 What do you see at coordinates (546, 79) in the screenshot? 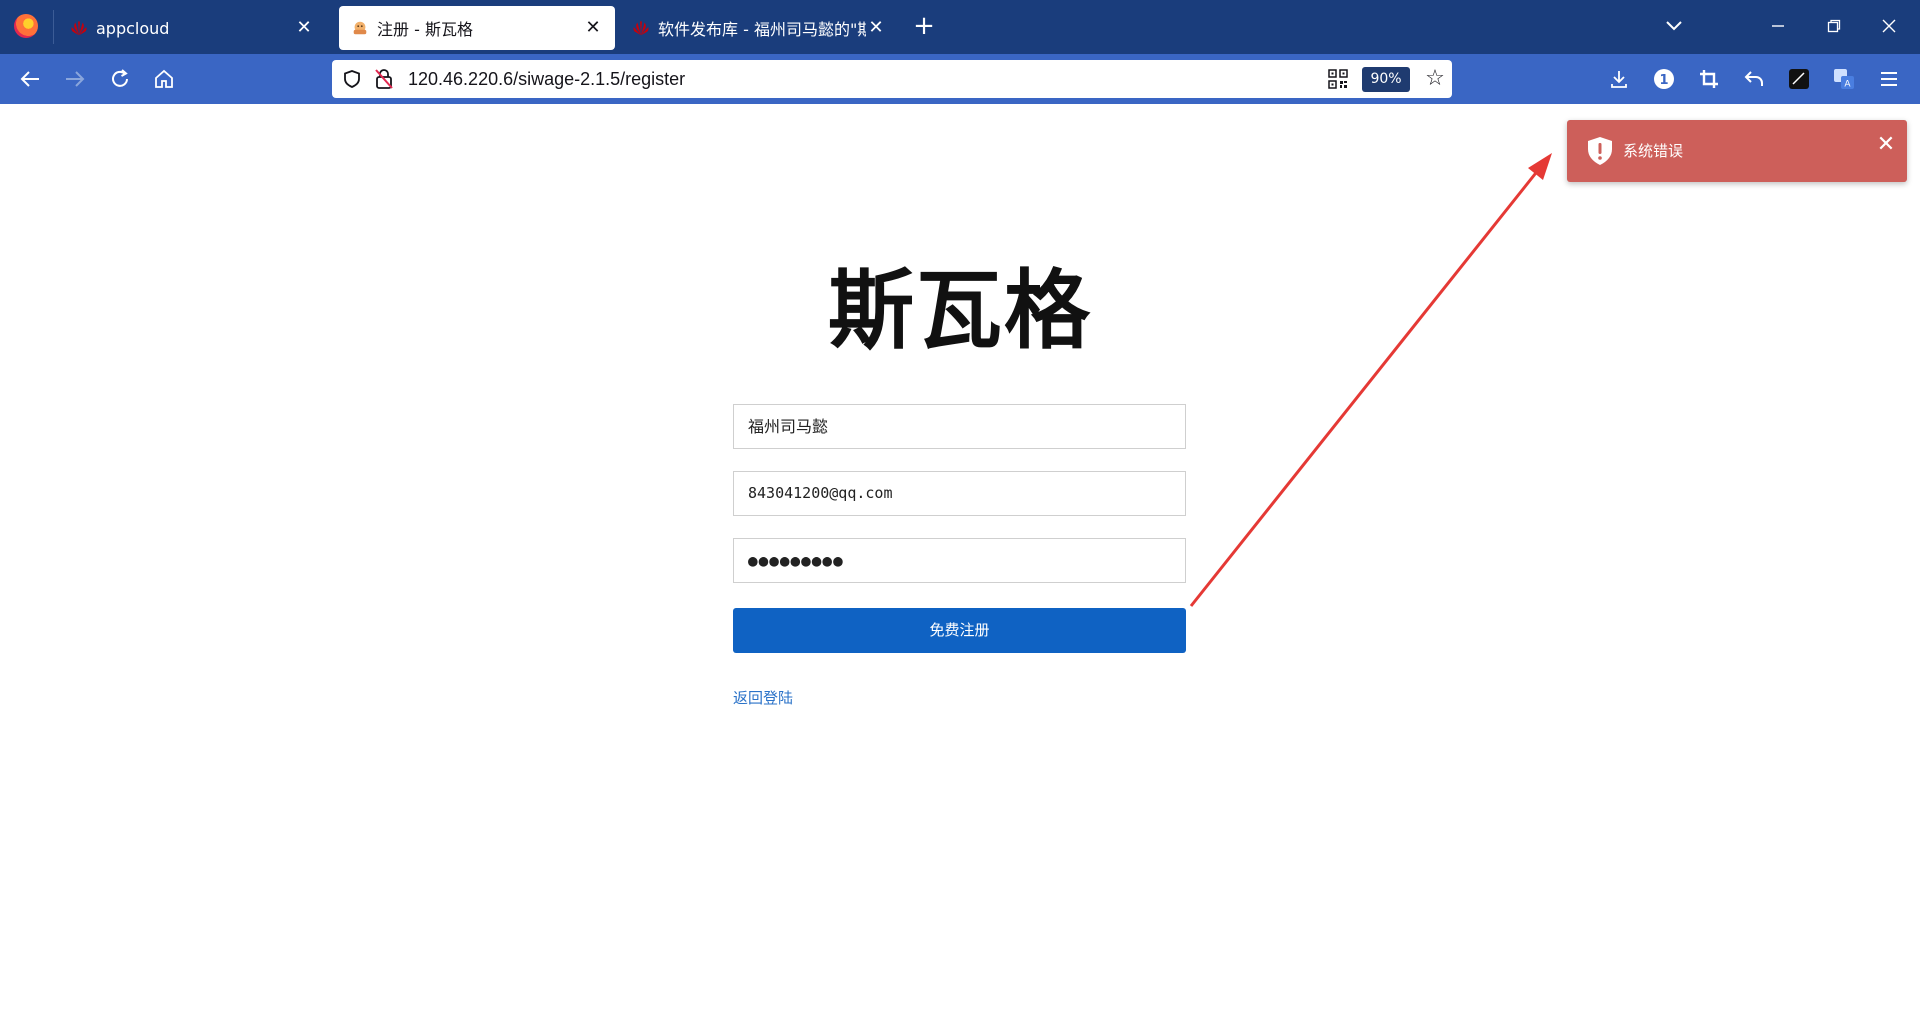
I see `url-text: 120.46.220.6/siwage-2.1.5/register` at bounding box center [546, 79].